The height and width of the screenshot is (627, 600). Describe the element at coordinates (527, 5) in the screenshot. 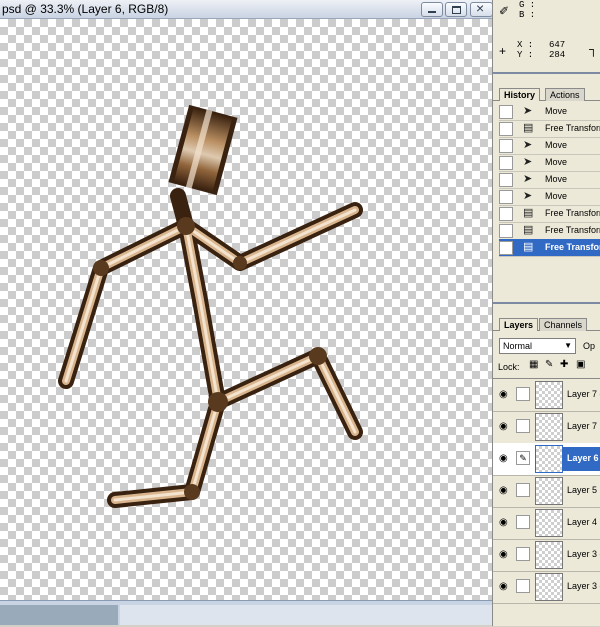

I see `info-g-label: G :` at that location.